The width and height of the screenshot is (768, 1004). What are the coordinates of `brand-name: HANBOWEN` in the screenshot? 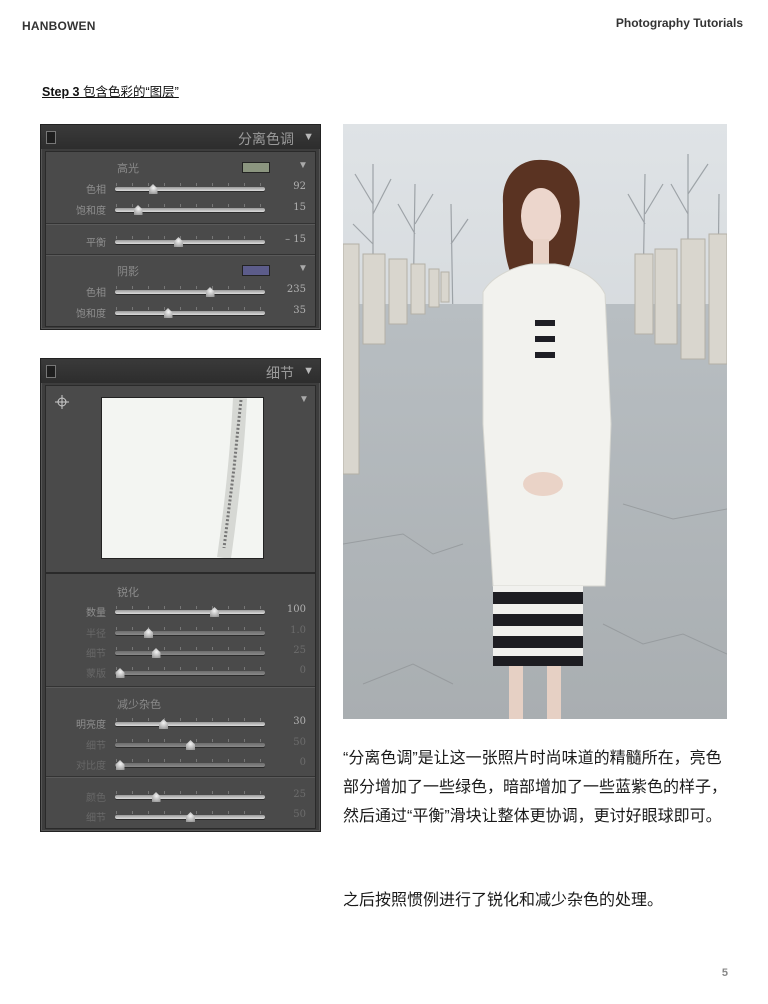 It's located at (59, 26).